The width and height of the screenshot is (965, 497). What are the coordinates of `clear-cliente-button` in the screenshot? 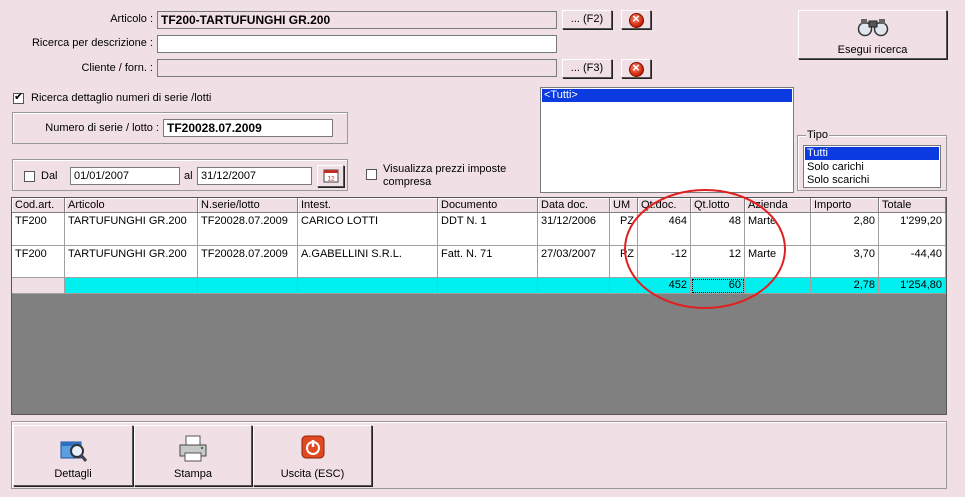 It's located at (636, 68).